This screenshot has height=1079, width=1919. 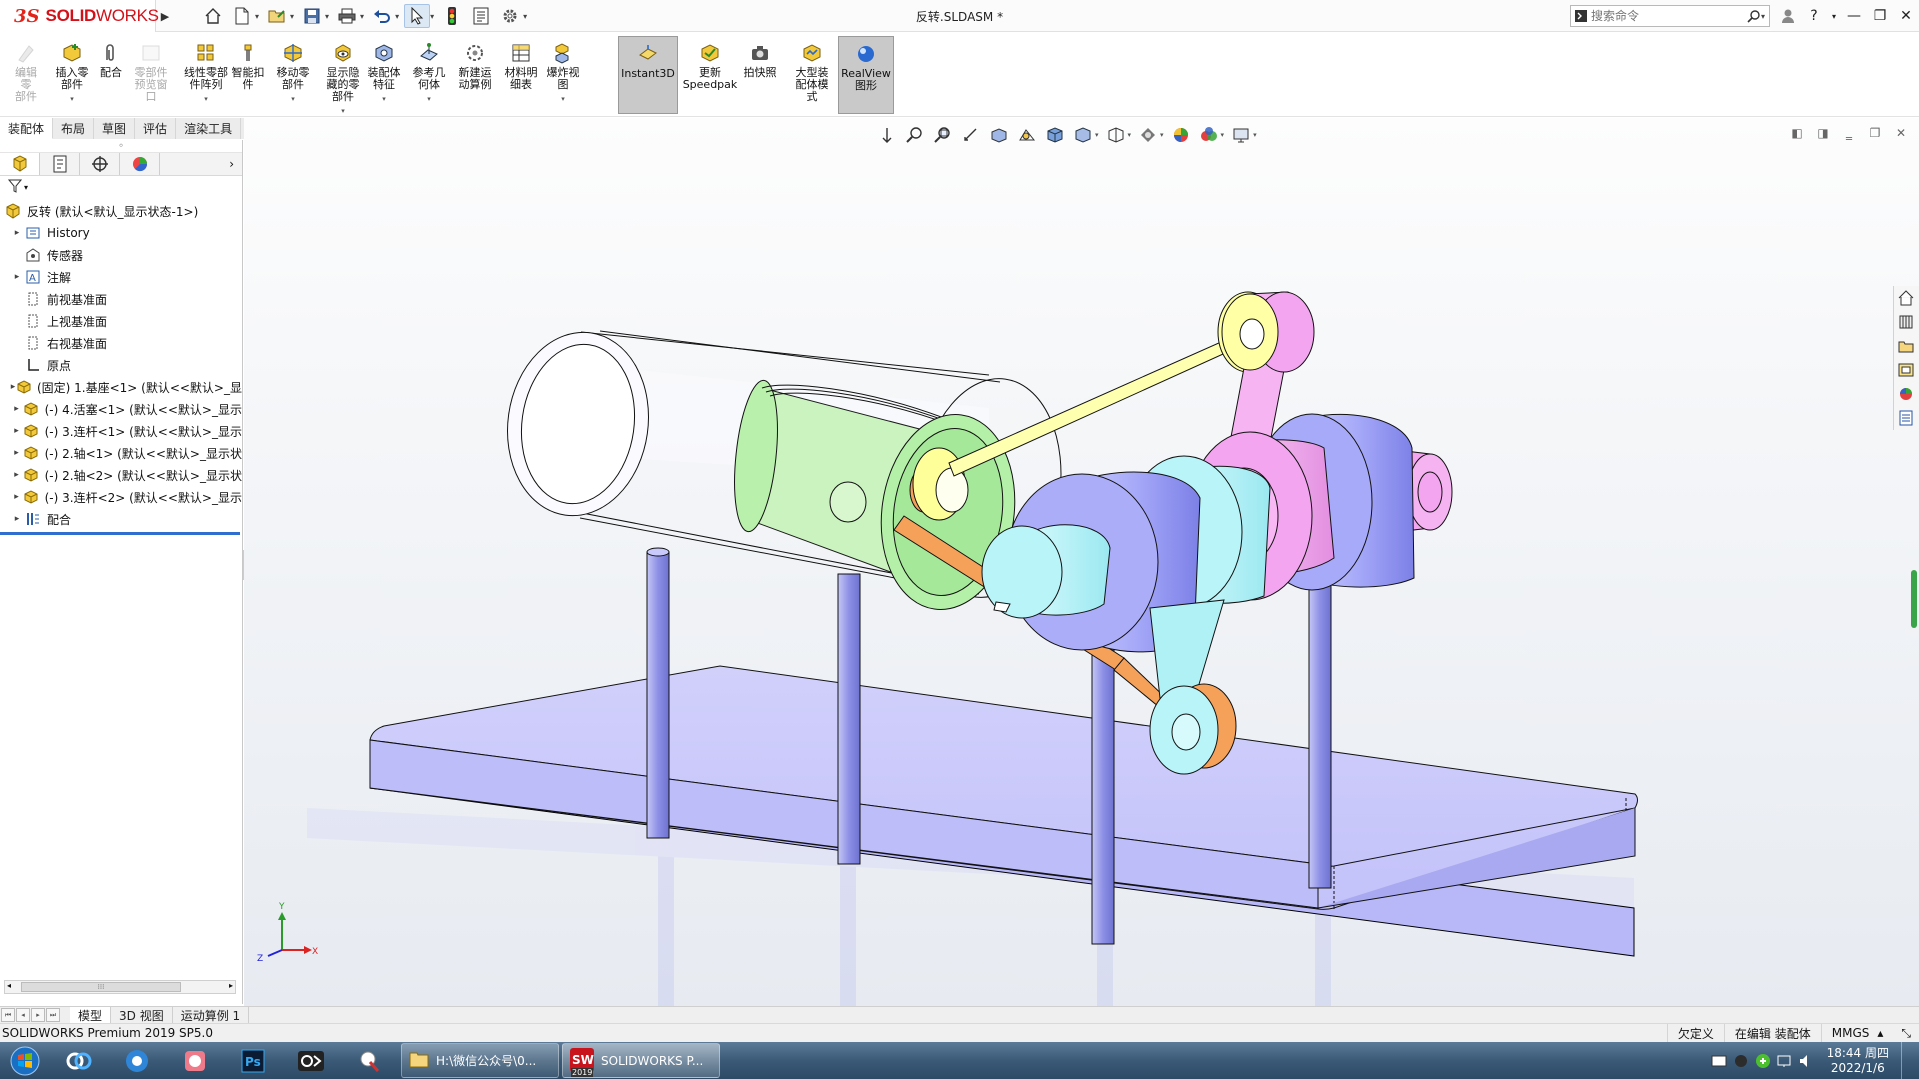 What do you see at coordinates (293, 99) in the screenshot?
I see `dropdown-caret-icon: ▾` at bounding box center [293, 99].